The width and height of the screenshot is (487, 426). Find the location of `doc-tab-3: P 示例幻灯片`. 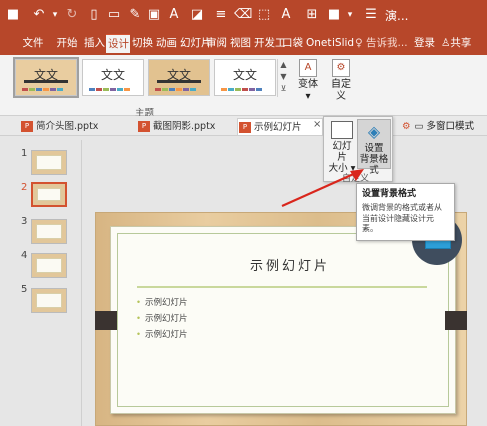

doc-tab-3: P 示例幻灯片 is located at coordinates (280, 126).